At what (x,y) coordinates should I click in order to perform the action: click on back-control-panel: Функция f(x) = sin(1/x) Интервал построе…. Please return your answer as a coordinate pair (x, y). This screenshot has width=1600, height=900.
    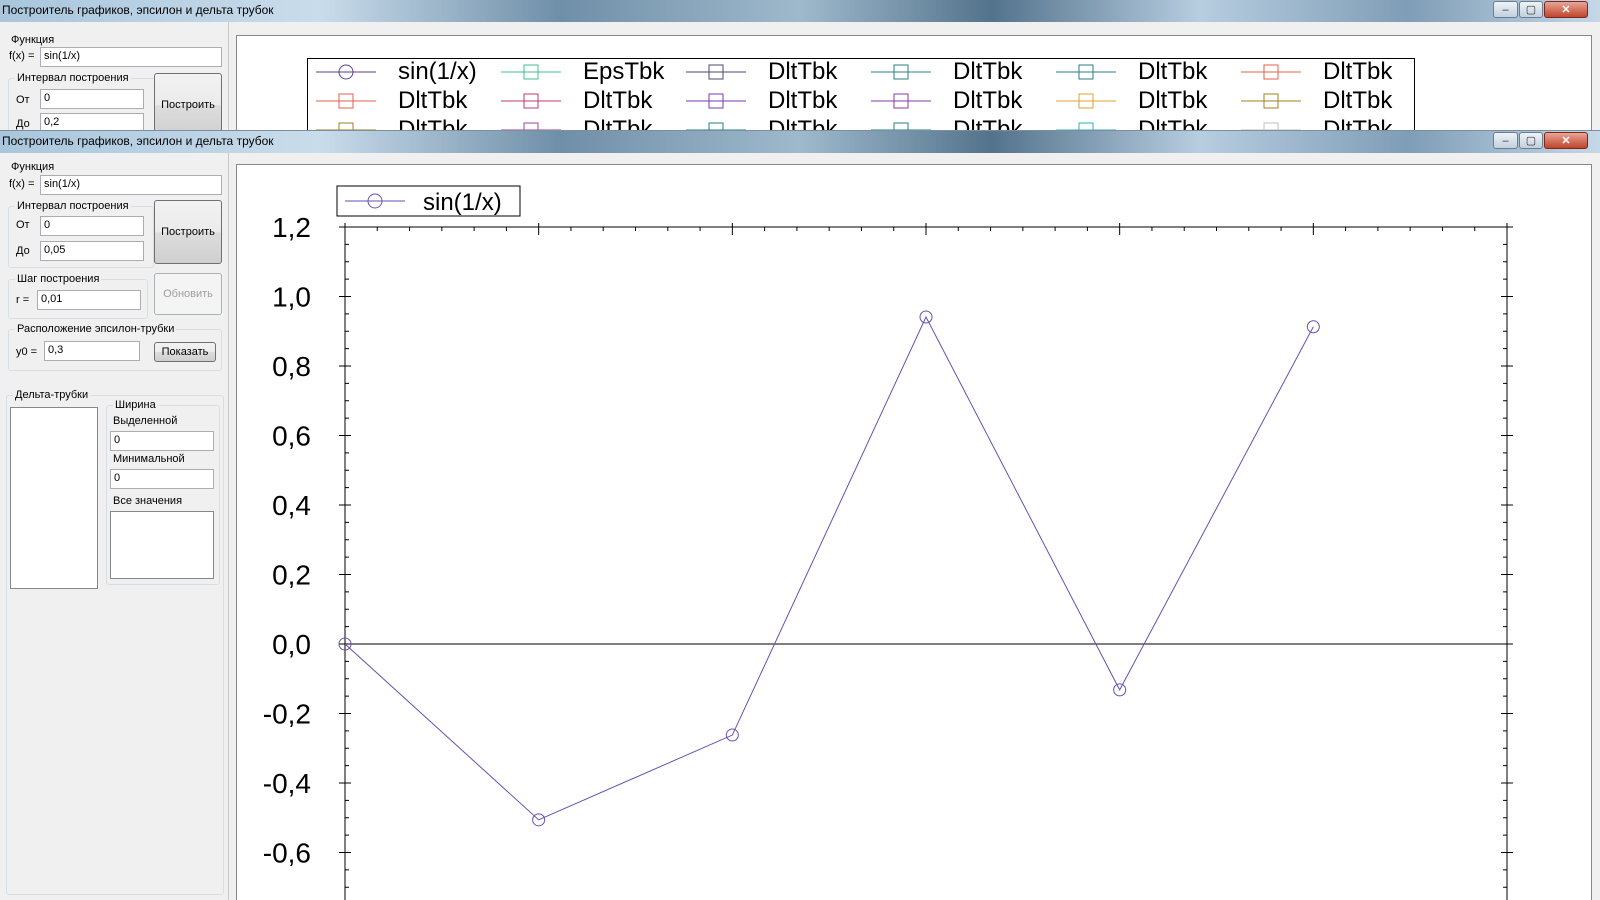
    Looking at the image, I should click on (115, 76).